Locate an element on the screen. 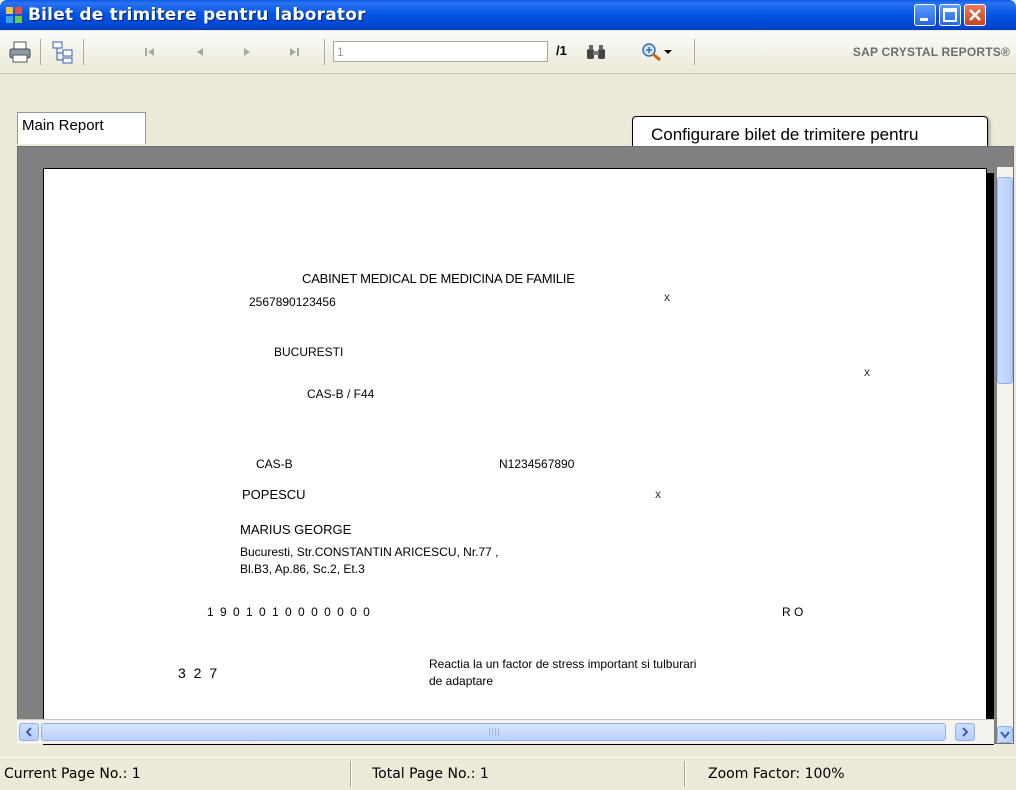 The width and height of the screenshot is (1016, 790). first-page-button is located at coordinates (150, 52).